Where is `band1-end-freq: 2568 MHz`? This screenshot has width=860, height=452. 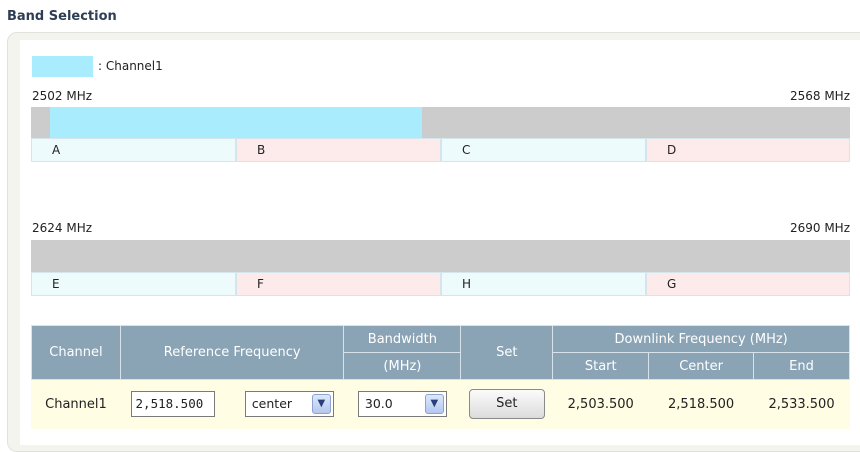 band1-end-freq: 2568 MHz is located at coordinates (819, 96).